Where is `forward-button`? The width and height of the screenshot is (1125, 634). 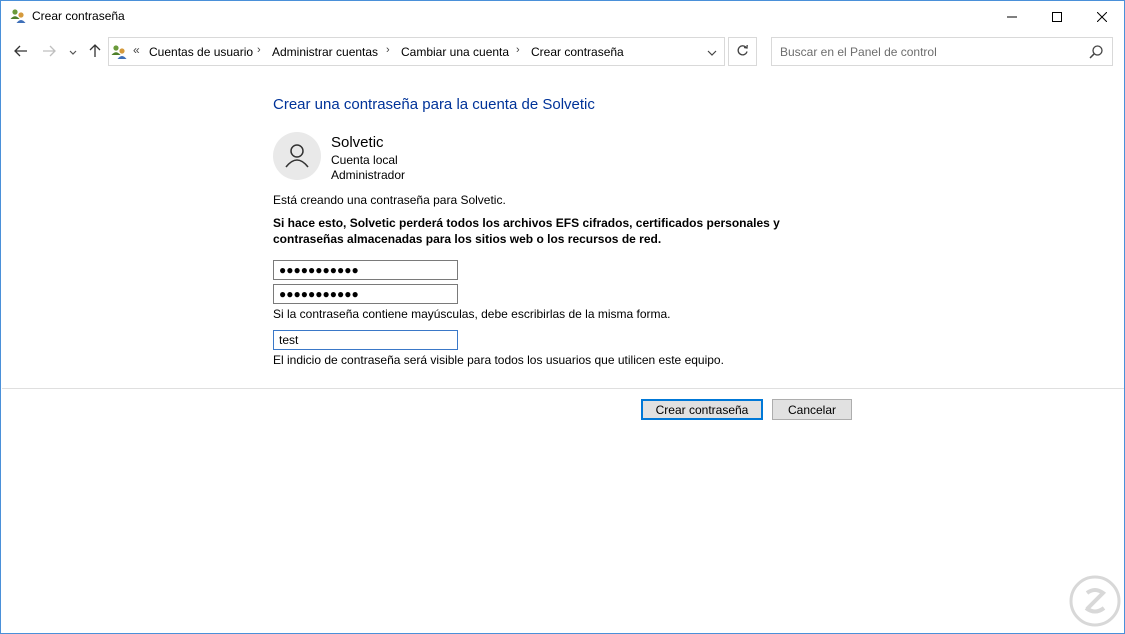
forward-button is located at coordinates (49, 52).